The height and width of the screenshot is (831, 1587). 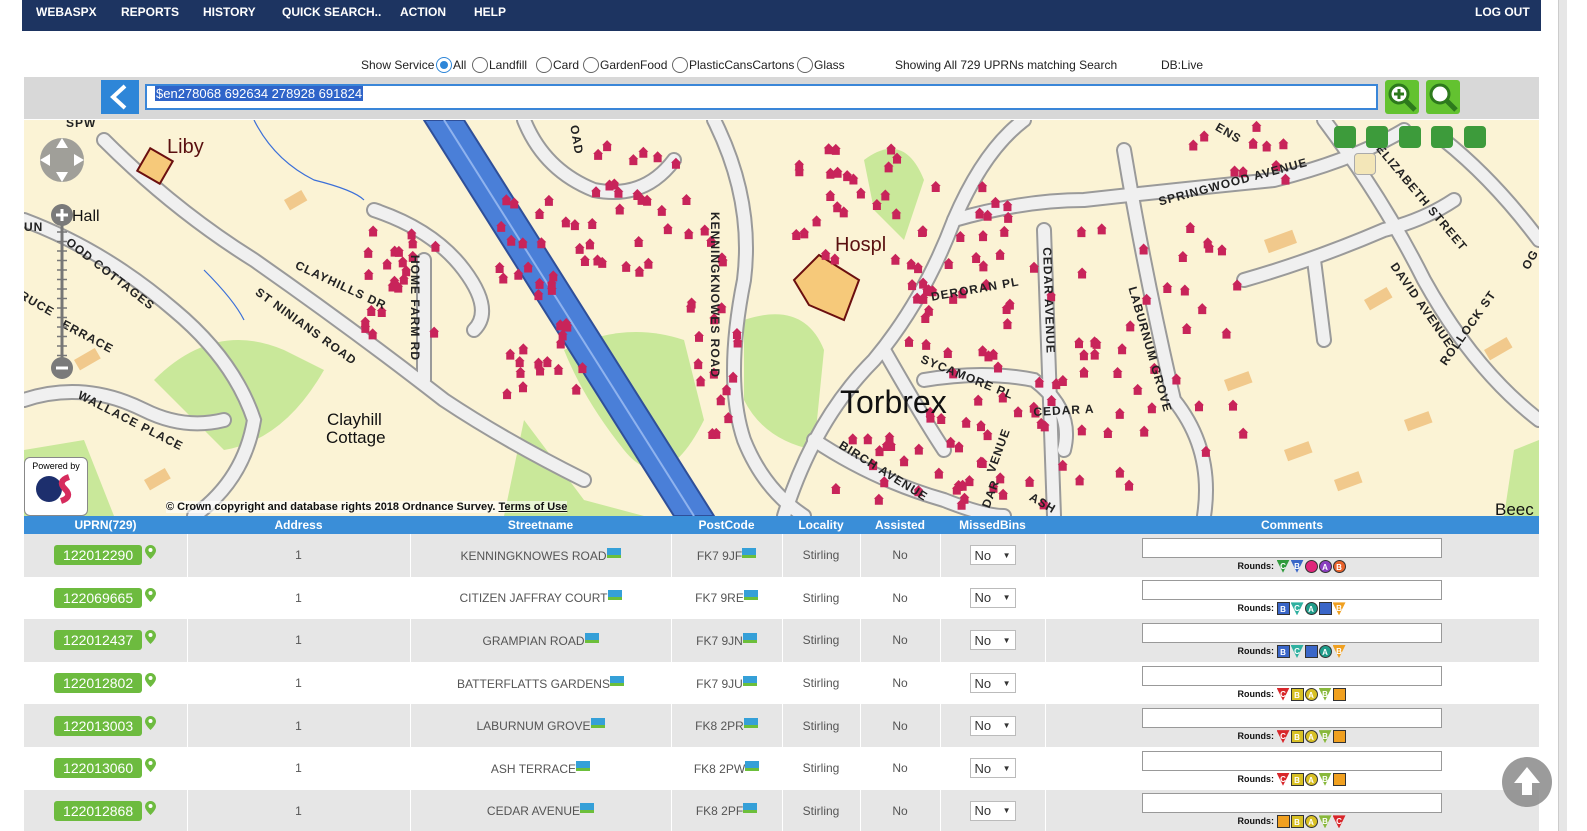 I want to click on terms-of-use-link: Terms of Use, so click(x=533, y=507).